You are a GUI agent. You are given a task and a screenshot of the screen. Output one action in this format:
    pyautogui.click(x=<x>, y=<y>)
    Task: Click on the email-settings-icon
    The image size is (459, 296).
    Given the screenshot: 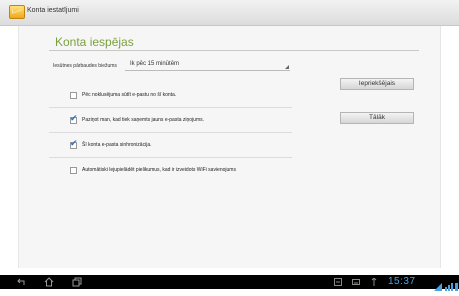 What is the action you would take?
    pyautogui.click(x=17, y=12)
    